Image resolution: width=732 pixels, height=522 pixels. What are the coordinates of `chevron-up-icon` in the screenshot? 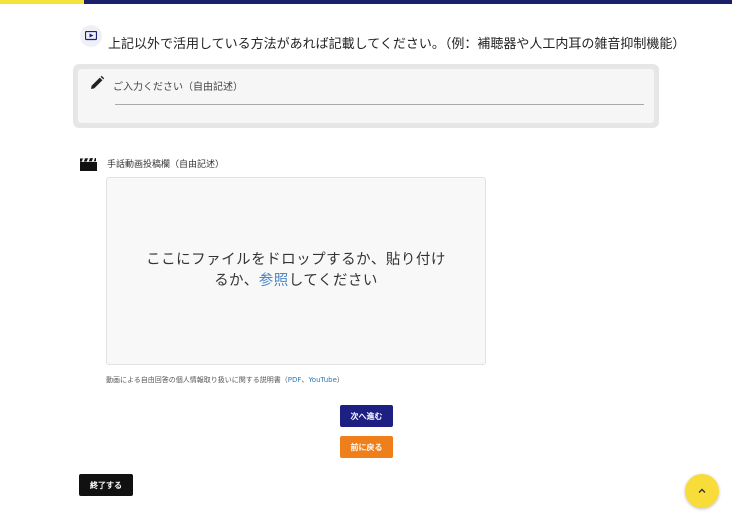 It's located at (702, 490).